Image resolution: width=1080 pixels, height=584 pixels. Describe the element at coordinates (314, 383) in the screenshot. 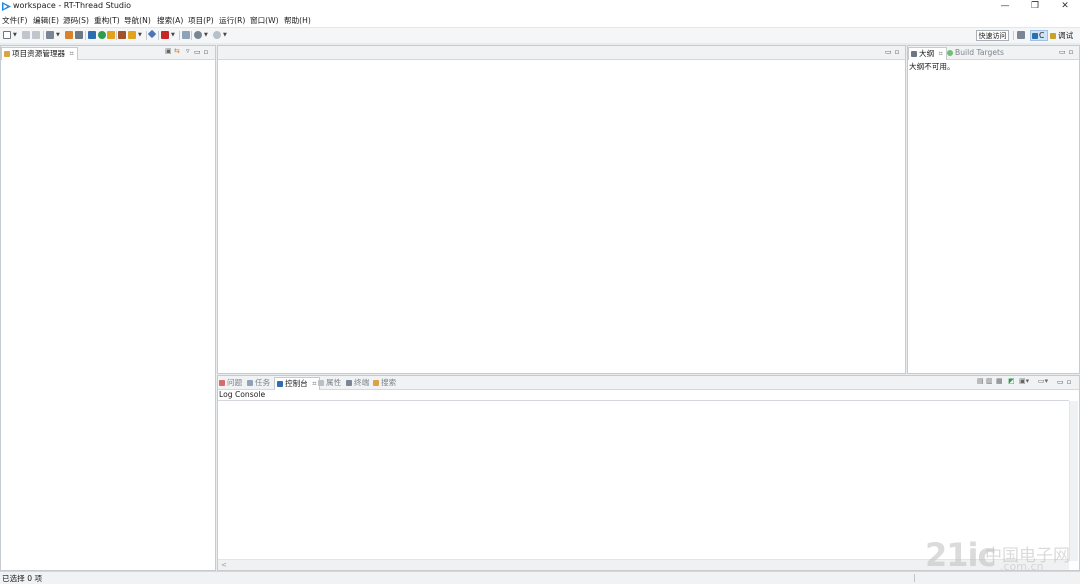

I see `close-console-tab-icon: ⌗` at that location.